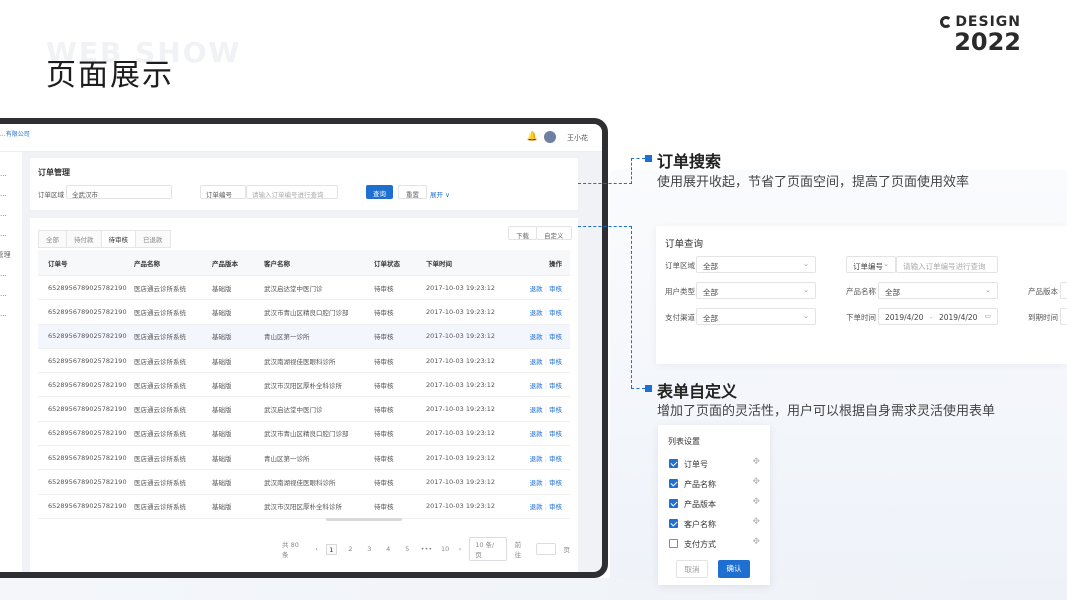 The image size is (1067, 600). I want to click on tab-pending: 待审核, so click(118, 239).